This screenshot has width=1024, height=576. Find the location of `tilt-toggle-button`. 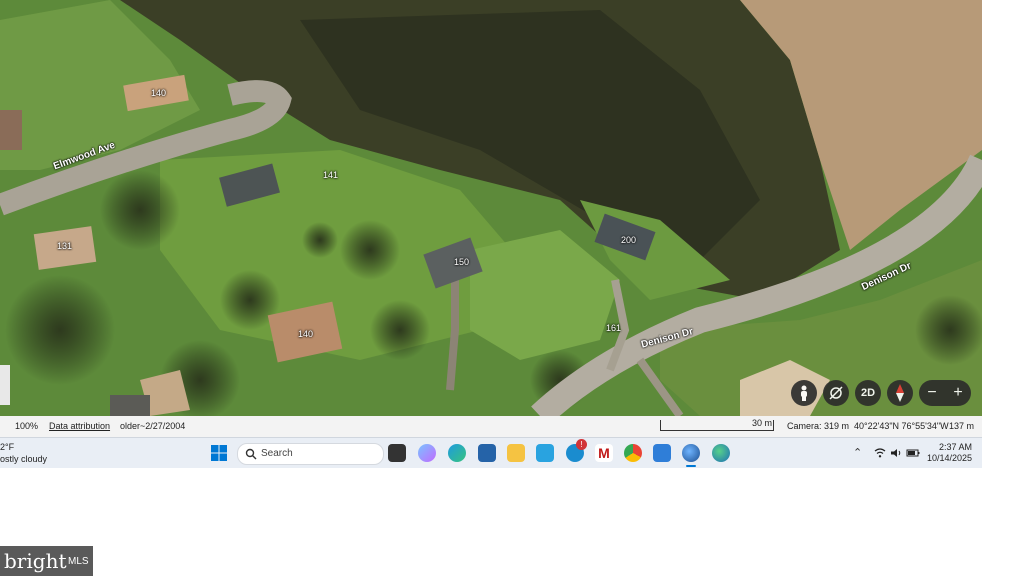

tilt-toggle-button is located at coordinates (836, 393).